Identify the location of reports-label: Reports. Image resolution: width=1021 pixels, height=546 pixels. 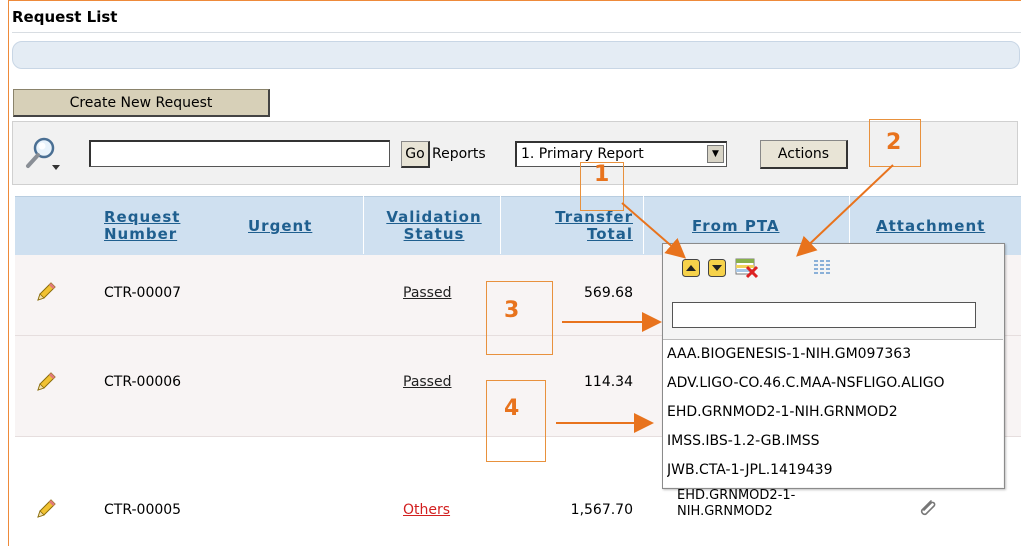
(459, 154).